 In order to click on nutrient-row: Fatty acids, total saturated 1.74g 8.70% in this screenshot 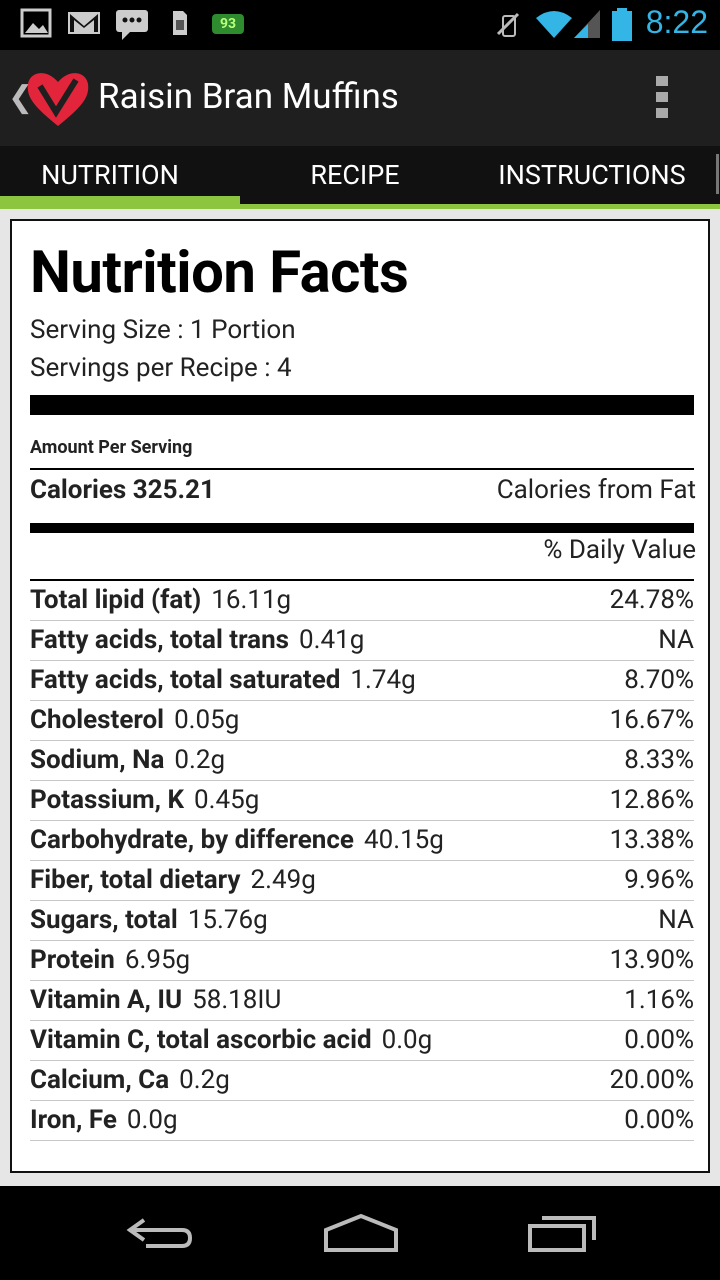, I will do `click(362, 681)`.